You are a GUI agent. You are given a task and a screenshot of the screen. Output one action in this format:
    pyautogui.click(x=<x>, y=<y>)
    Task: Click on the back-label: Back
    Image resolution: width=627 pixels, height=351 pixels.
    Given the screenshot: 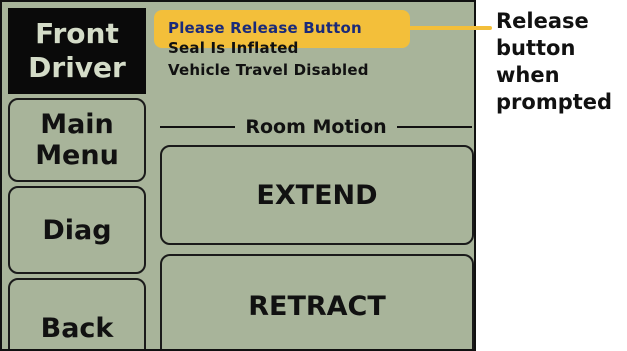 What is the action you would take?
    pyautogui.click(x=77, y=328)
    